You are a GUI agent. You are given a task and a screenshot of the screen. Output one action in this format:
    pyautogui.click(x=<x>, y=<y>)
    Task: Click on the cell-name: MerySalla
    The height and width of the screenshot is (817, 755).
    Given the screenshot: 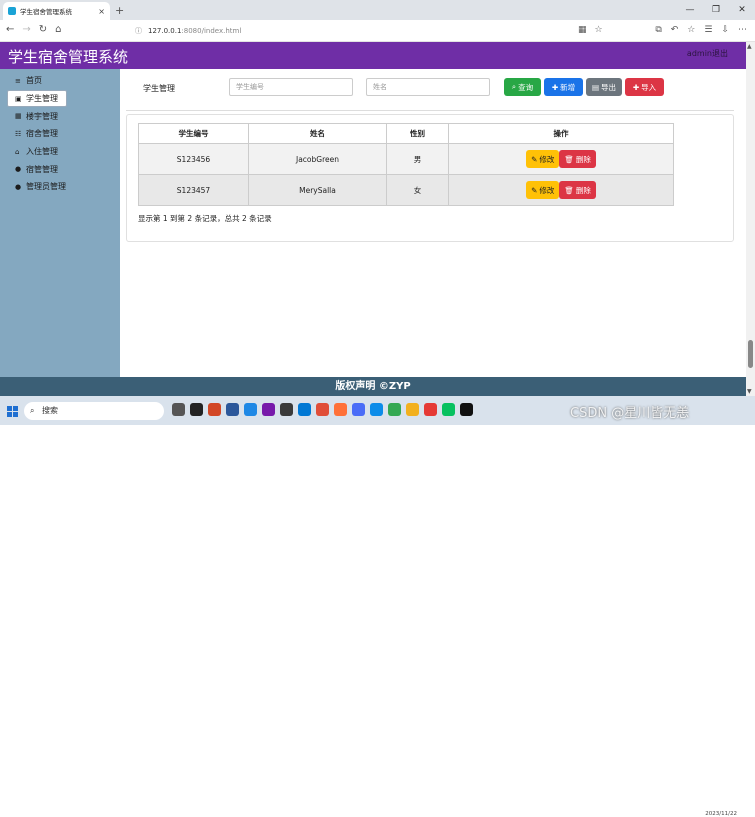 What is the action you would take?
    pyautogui.click(x=317, y=190)
    